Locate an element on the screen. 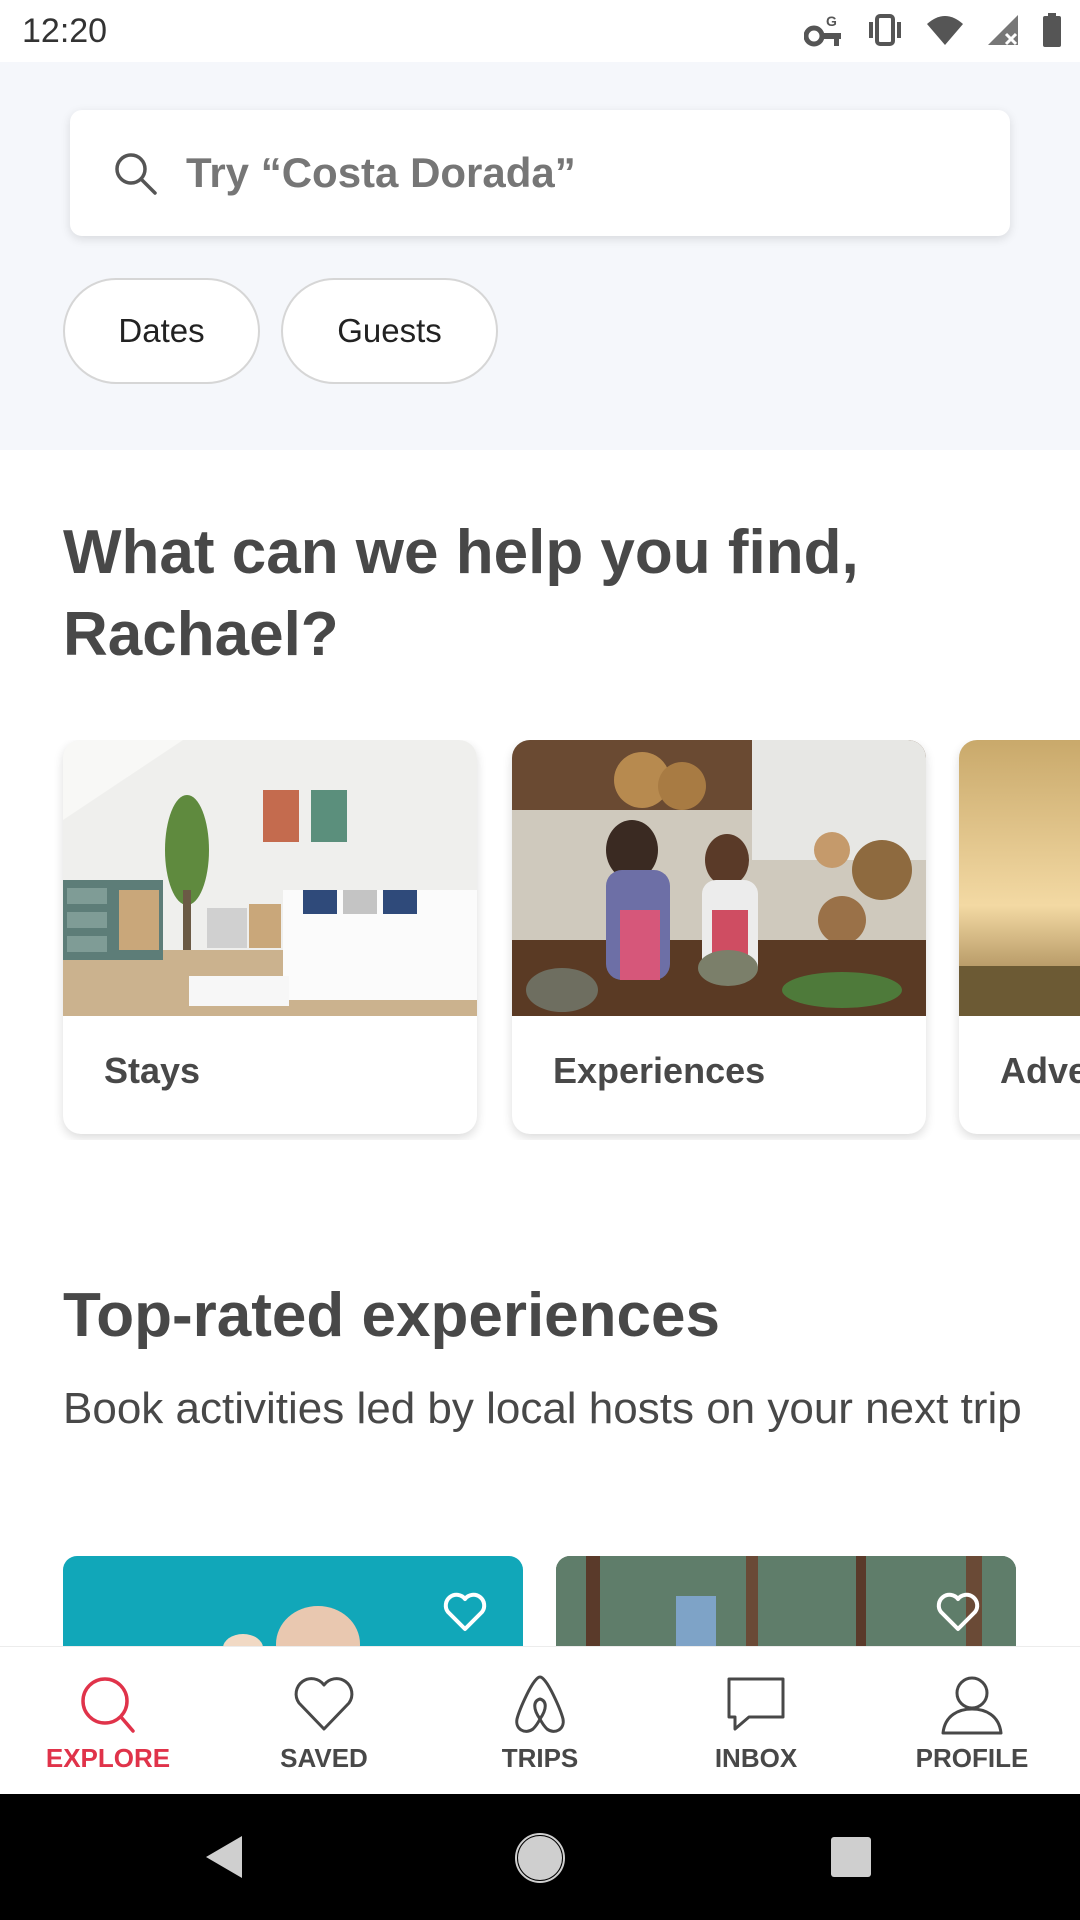 This screenshot has height=1920, width=1080. category-card-experiences: Experiences is located at coordinates (719, 937).